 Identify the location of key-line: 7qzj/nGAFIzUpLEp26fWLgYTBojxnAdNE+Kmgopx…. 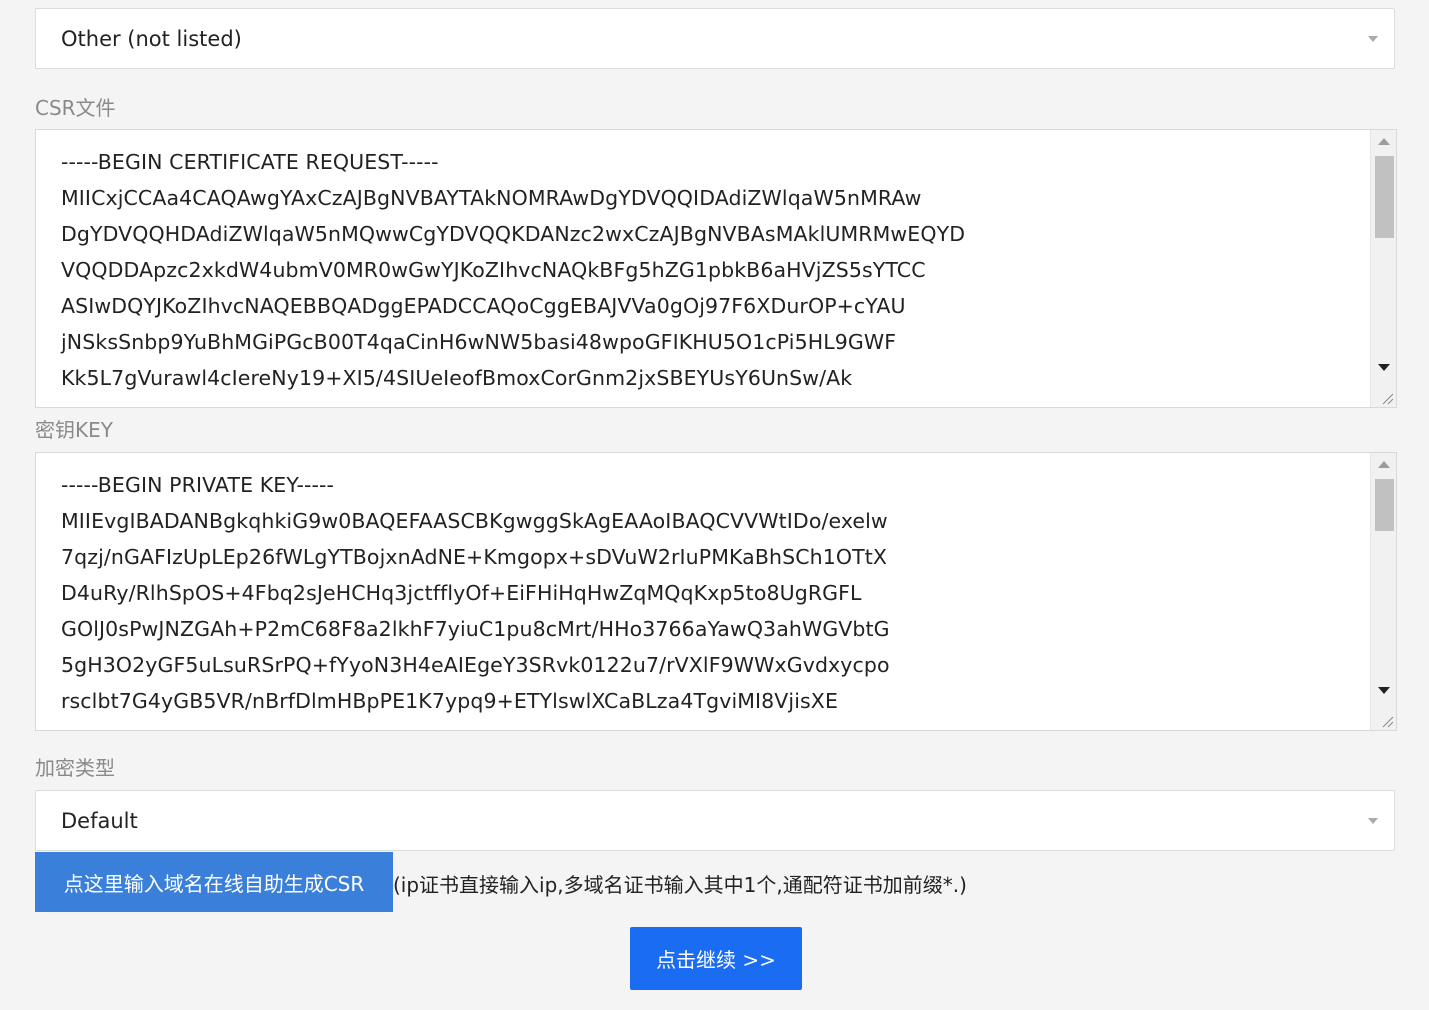
(474, 557).